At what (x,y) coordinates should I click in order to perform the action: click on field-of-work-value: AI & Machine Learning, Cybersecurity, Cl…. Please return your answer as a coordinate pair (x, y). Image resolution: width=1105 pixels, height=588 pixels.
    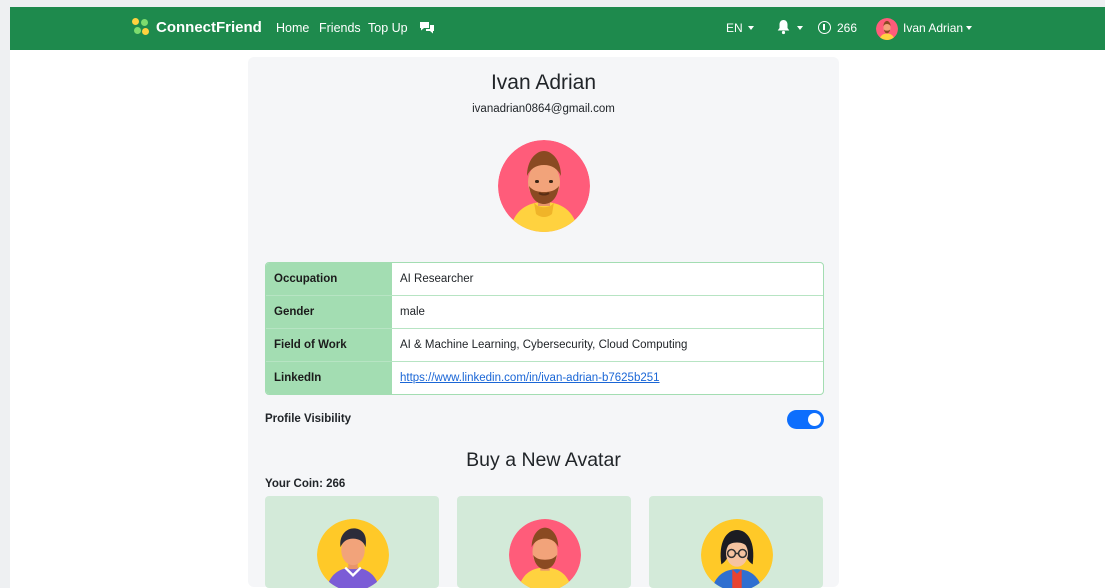
    Looking at the image, I should click on (607, 345).